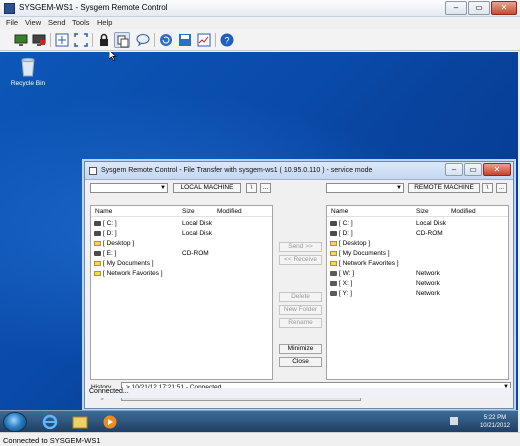 This screenshot has height=446, width=520. Describe the element at coordinates (181, 234) in the screenshot. I see `list-item: [ D: ] Local Disk` at that location.